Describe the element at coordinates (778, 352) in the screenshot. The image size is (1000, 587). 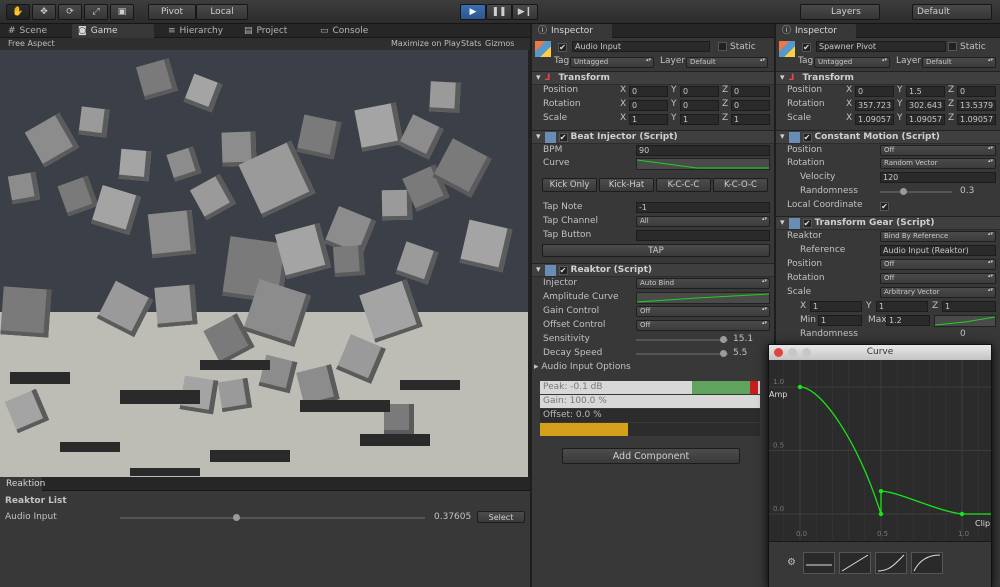
I see `close-icon` at that location.